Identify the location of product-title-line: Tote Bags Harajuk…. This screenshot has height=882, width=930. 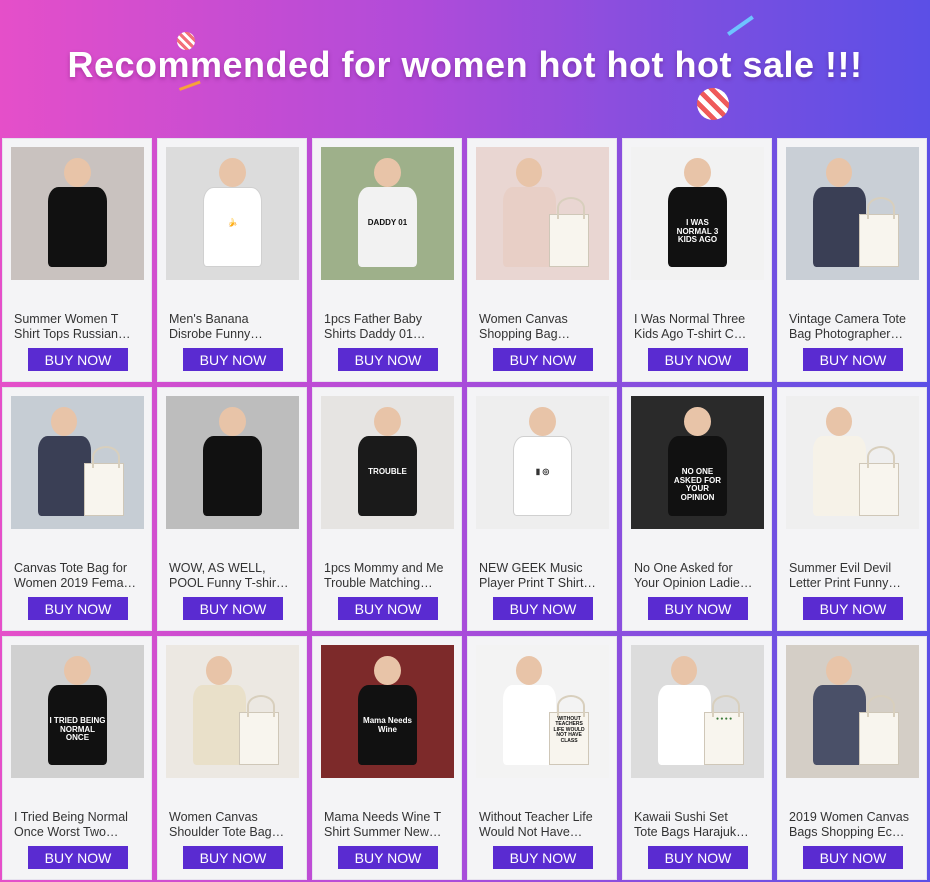
(691, 832).